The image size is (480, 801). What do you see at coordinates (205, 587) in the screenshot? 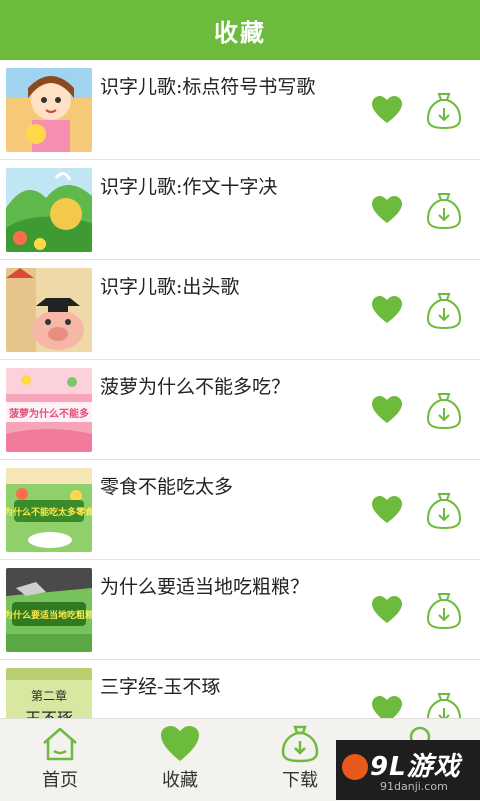
I see `item-title: 为什么要适当地吃粗粮？` at bounding box center [205, 587].